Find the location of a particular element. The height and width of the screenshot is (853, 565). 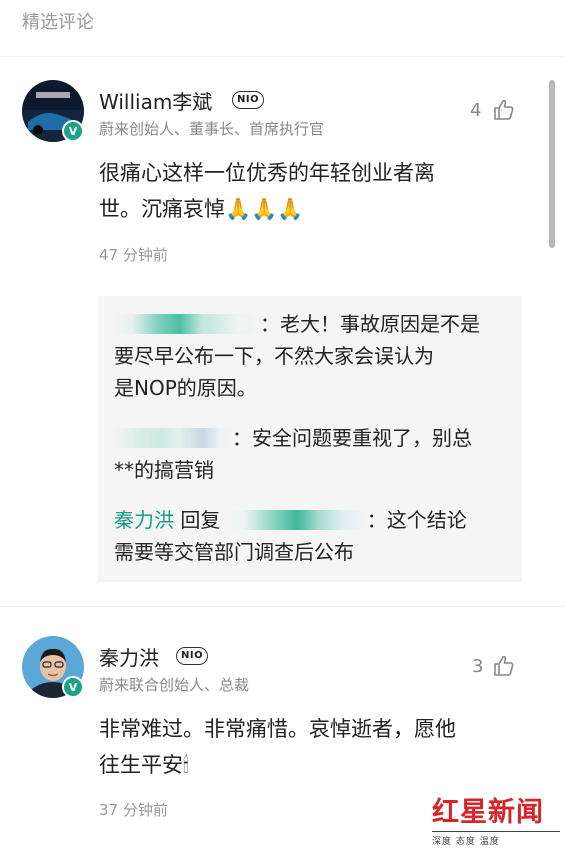

section-title: 精选评论 is located at coordinates (58, 22).